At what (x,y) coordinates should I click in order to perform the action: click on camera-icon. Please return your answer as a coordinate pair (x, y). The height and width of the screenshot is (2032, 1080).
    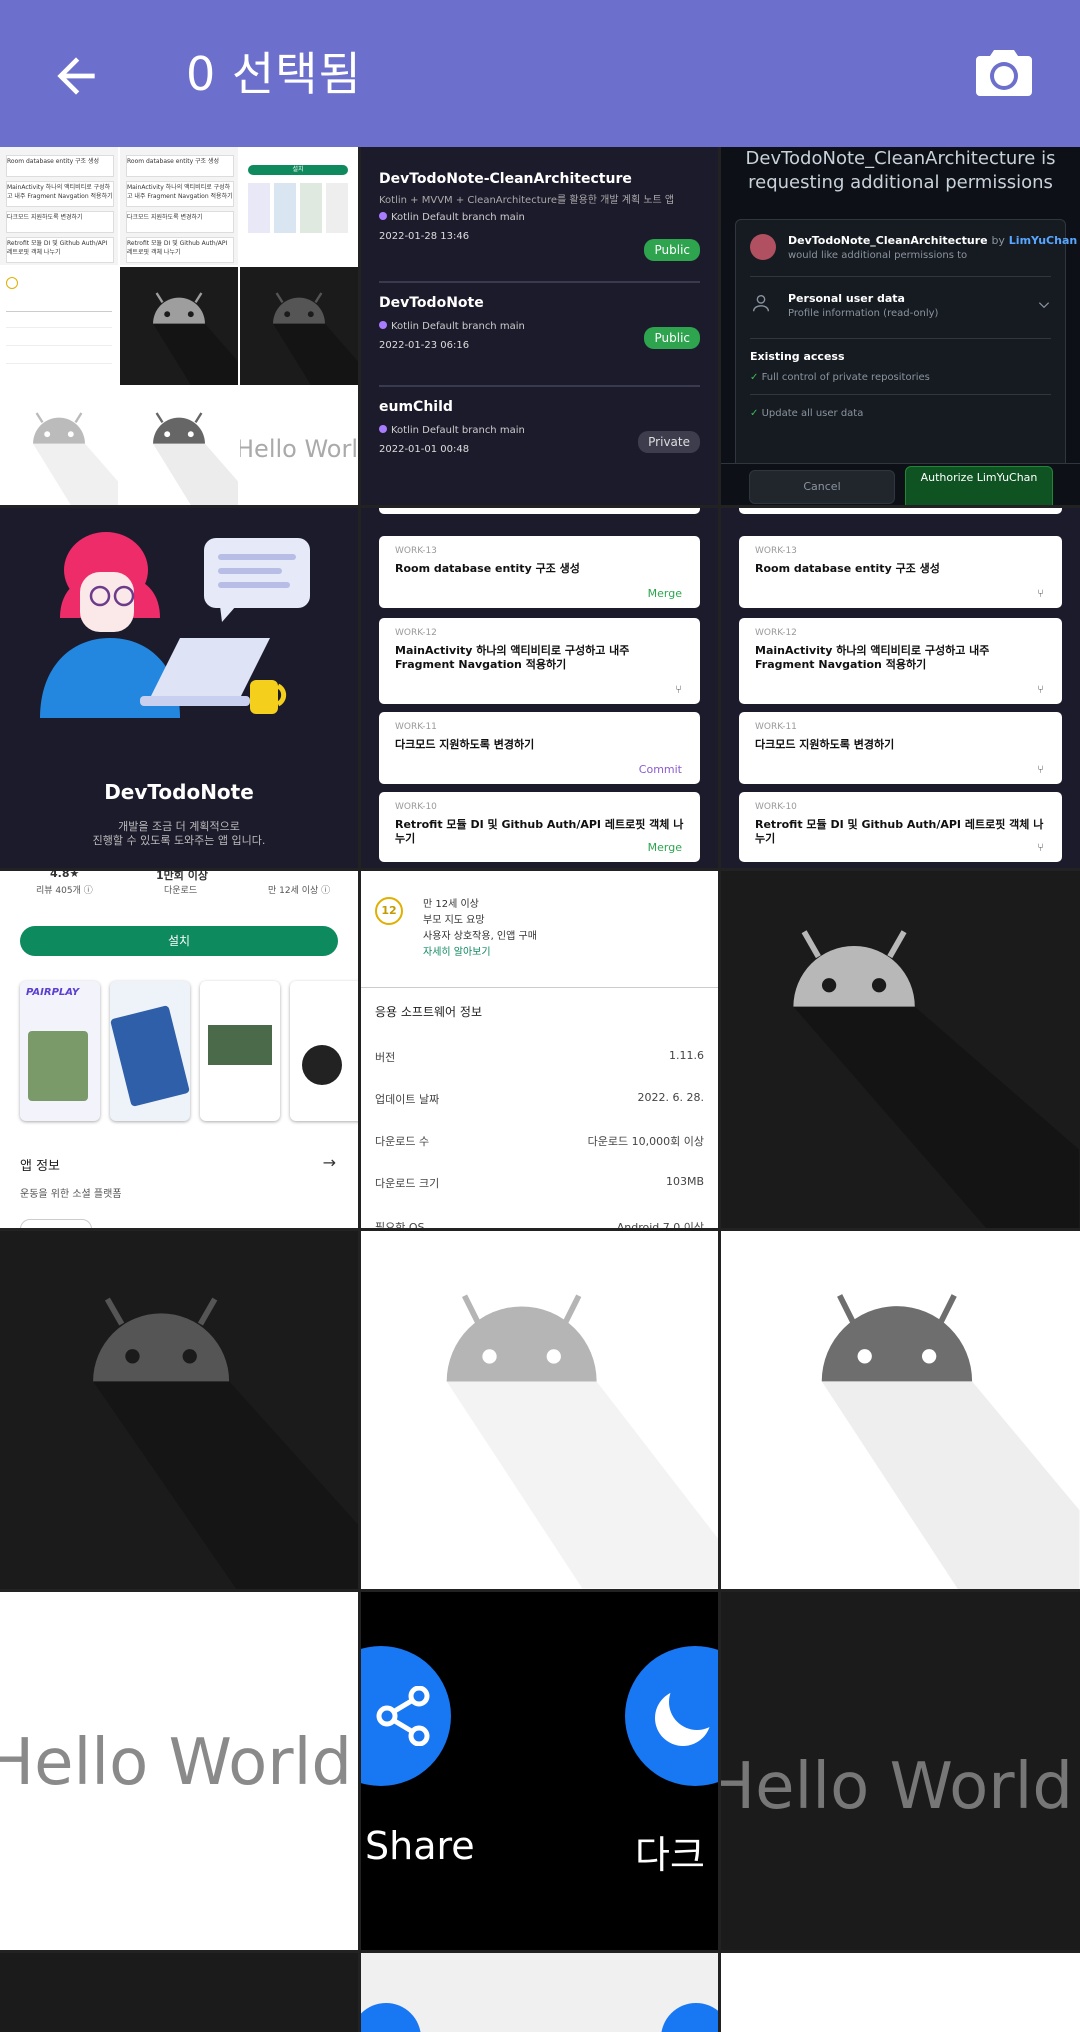
    Looking at the image, I should click on (1004, 72).